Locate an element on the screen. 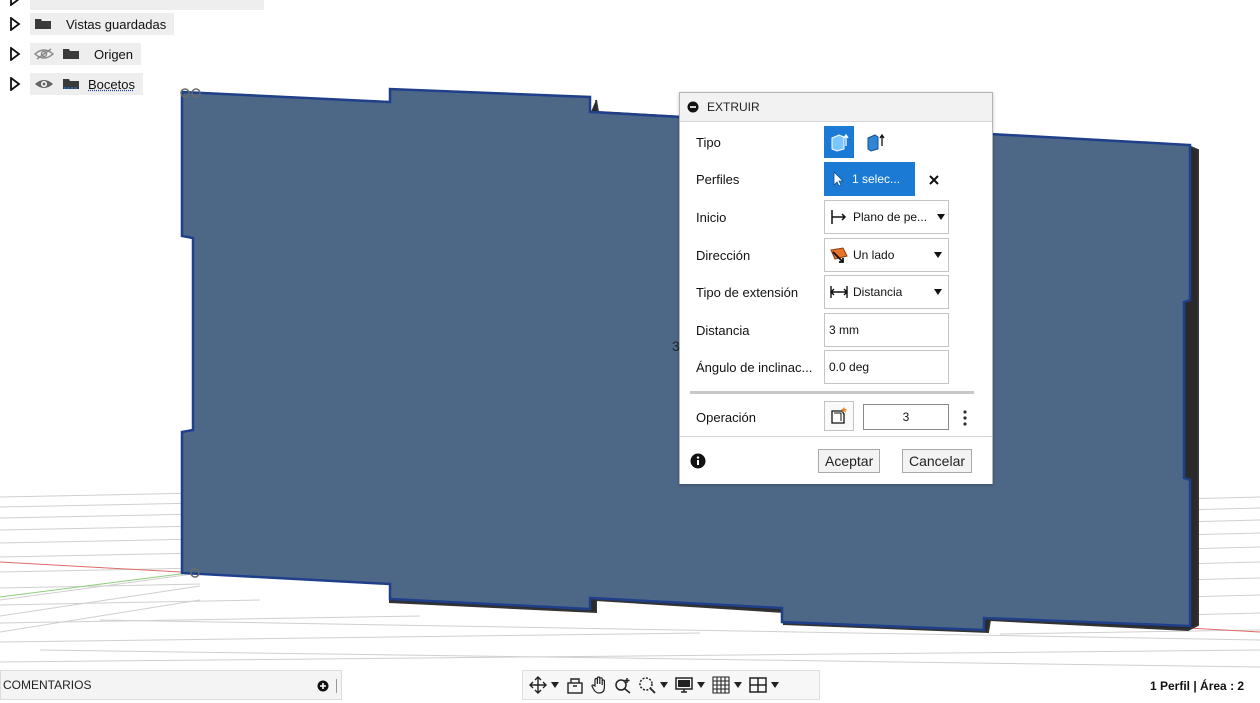  grid-icon is located at coordinates (721, 685).